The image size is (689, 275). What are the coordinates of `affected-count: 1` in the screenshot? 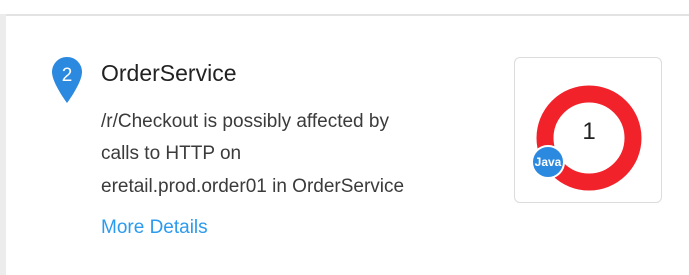 It's located at (589, 131).